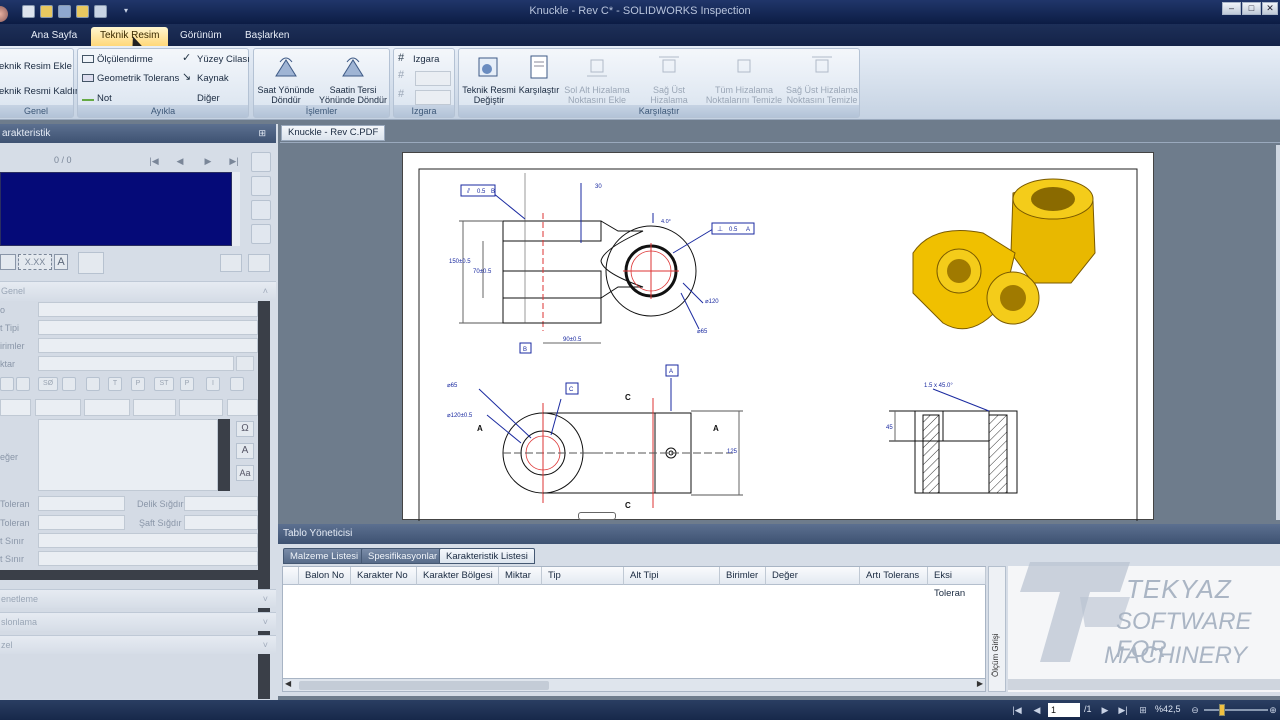 This screenshot has width=1280, height=720. What do you see at coordinates (245, 363) in the screenshot?
I see `miktar-calc-icon` at bounding box center [245, 363].